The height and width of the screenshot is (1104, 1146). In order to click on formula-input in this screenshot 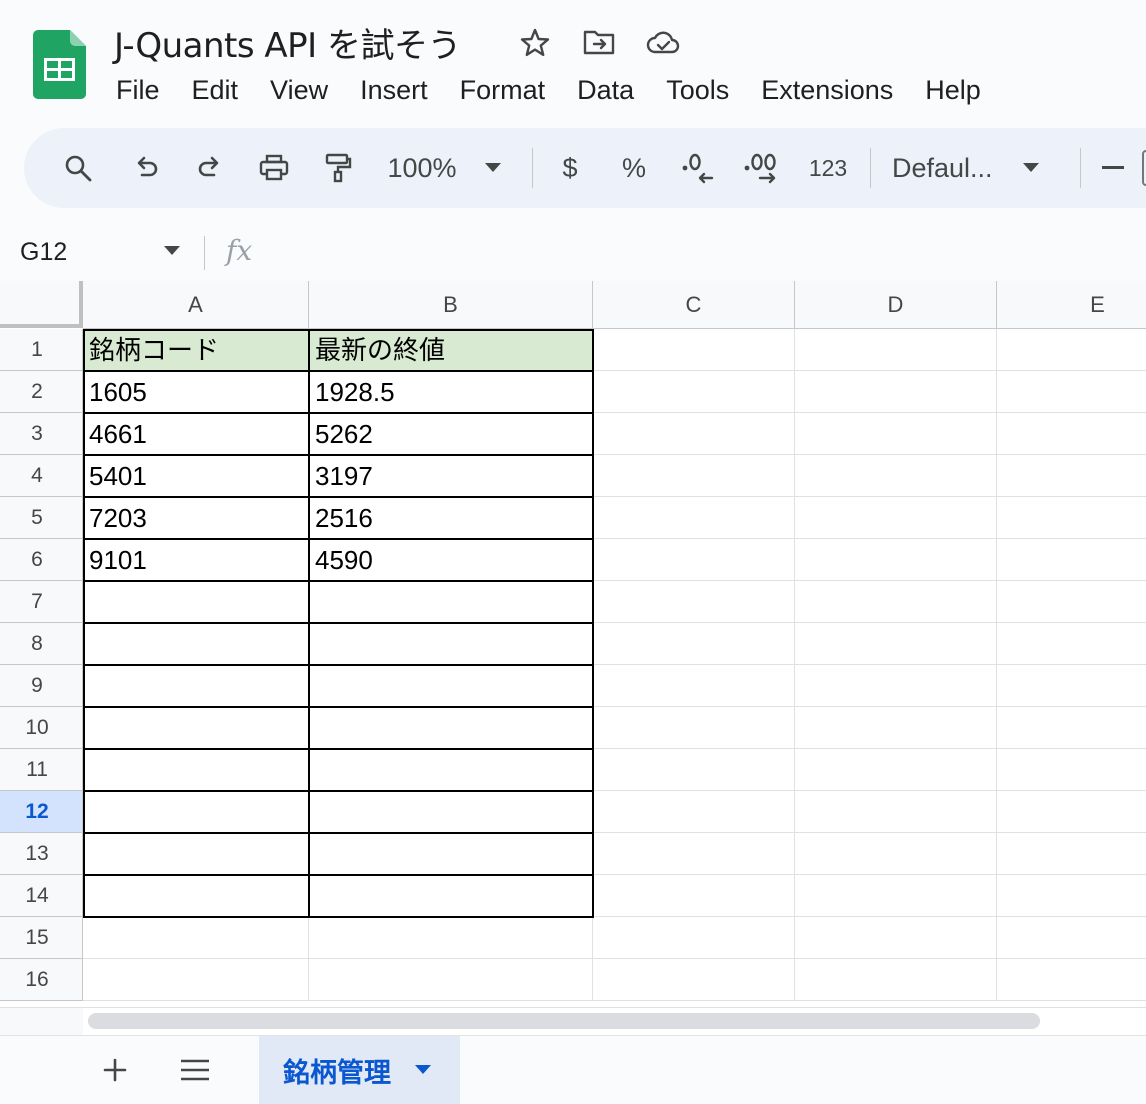, I will do `click(710, 252)`.